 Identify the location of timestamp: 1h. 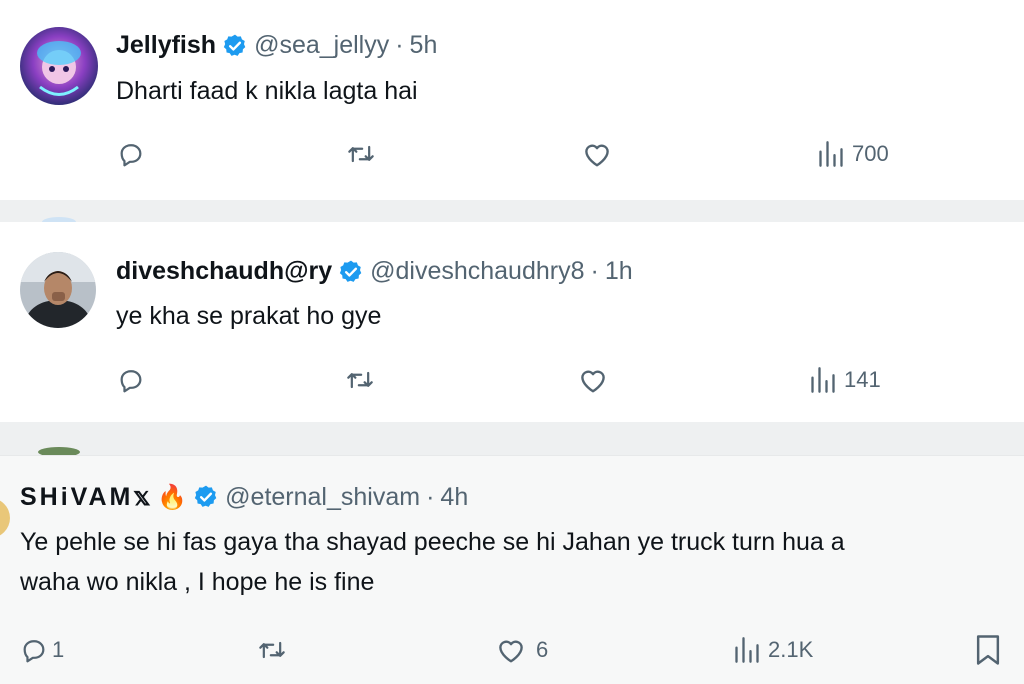
(619, 271).